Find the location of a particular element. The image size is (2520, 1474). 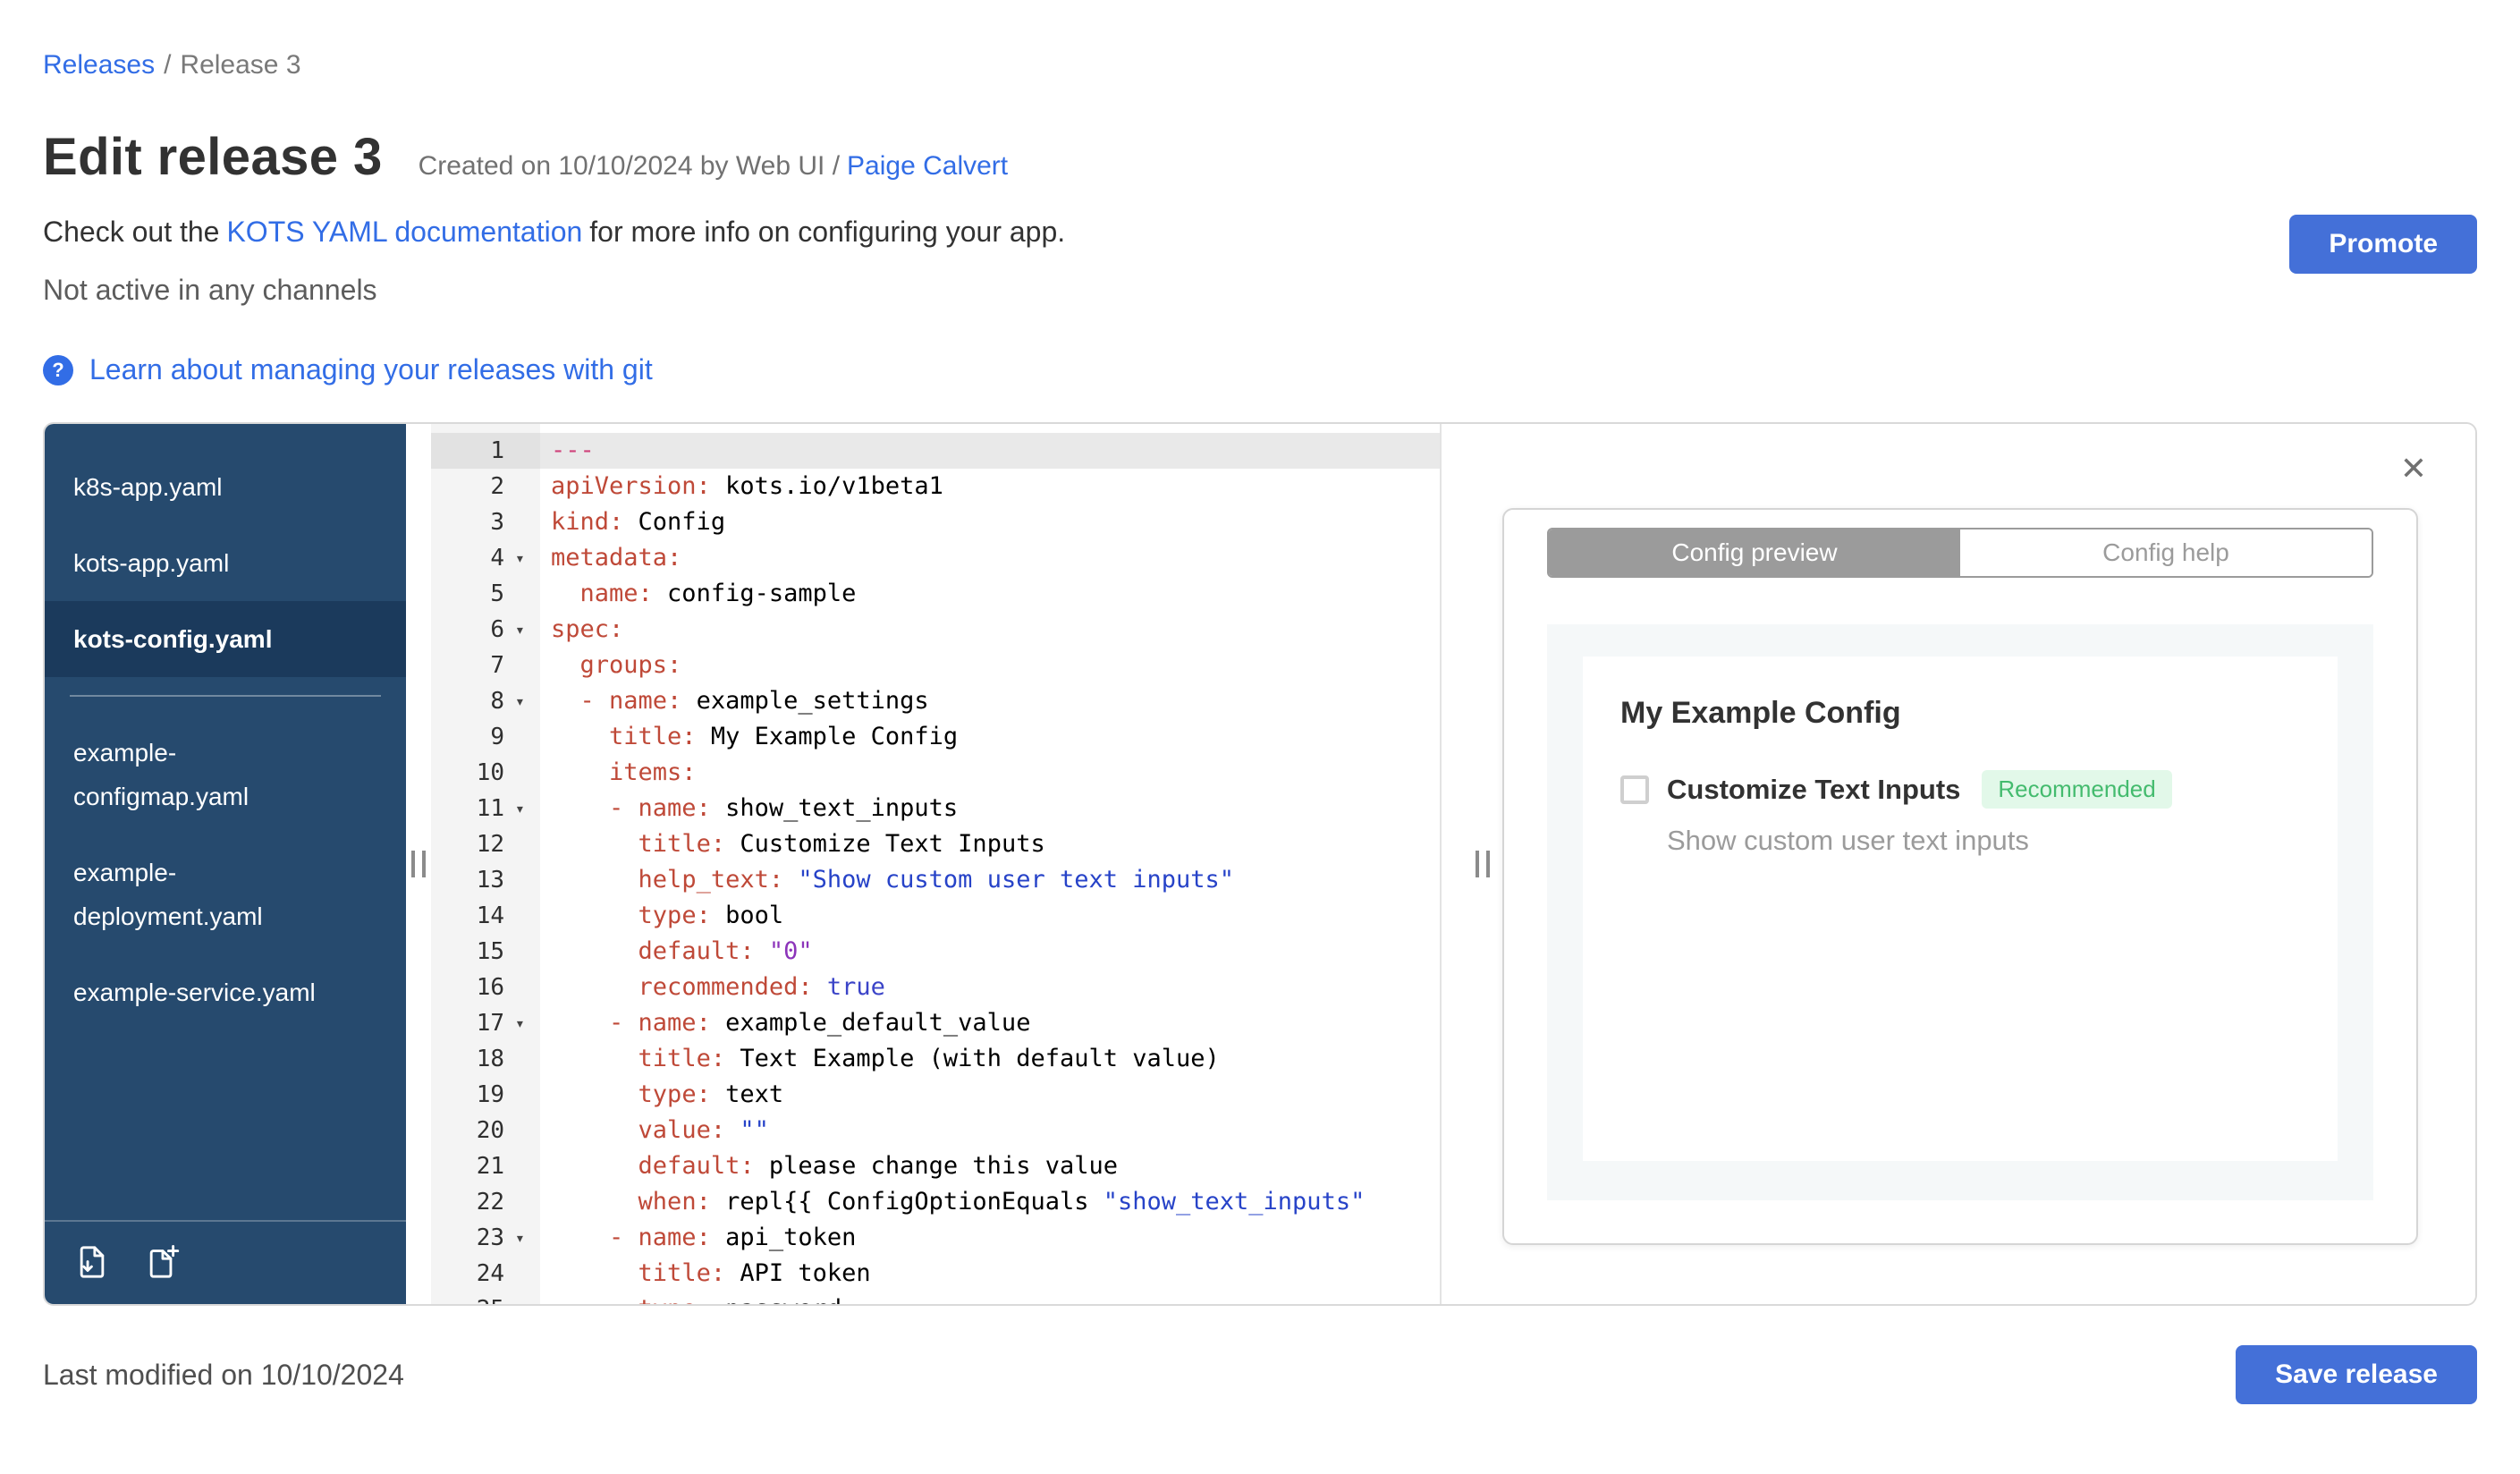

code-line-24: title: API token is located at coordinates (990, 1274).